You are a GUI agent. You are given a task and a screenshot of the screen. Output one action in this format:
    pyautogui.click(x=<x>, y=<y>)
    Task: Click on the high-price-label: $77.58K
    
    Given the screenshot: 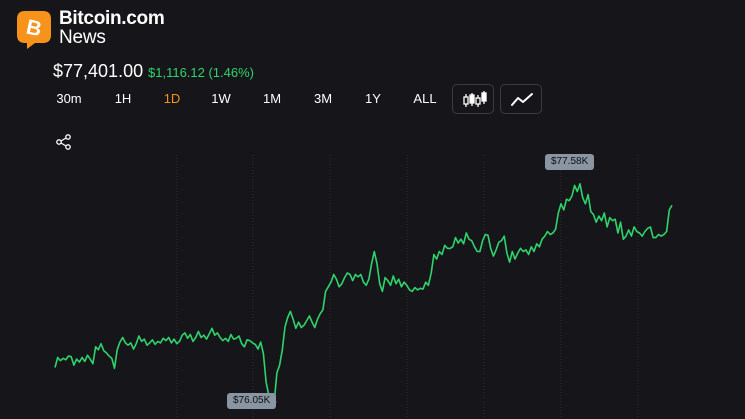 What is the action you would take?
    pyautogui.click(x=570, y=162)
    